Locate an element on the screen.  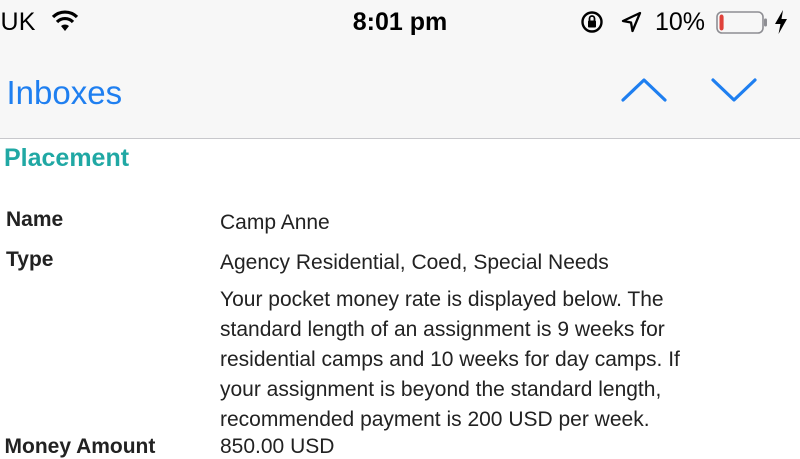
section-title-placement: Placement is located at coordinates (67, 158).